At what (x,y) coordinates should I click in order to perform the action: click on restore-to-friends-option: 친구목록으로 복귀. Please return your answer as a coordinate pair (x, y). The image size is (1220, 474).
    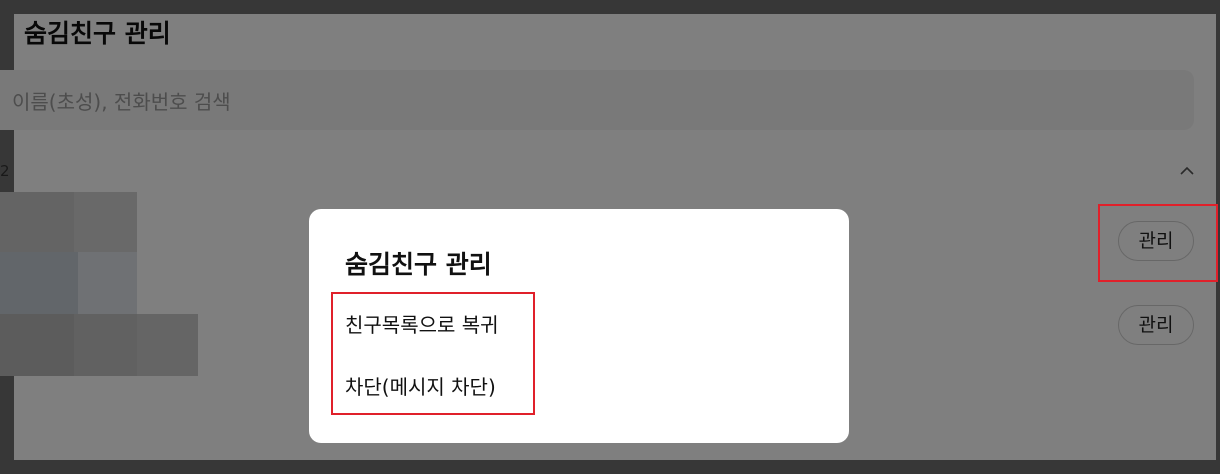
    Looking at the image, I should click on (422, 323).